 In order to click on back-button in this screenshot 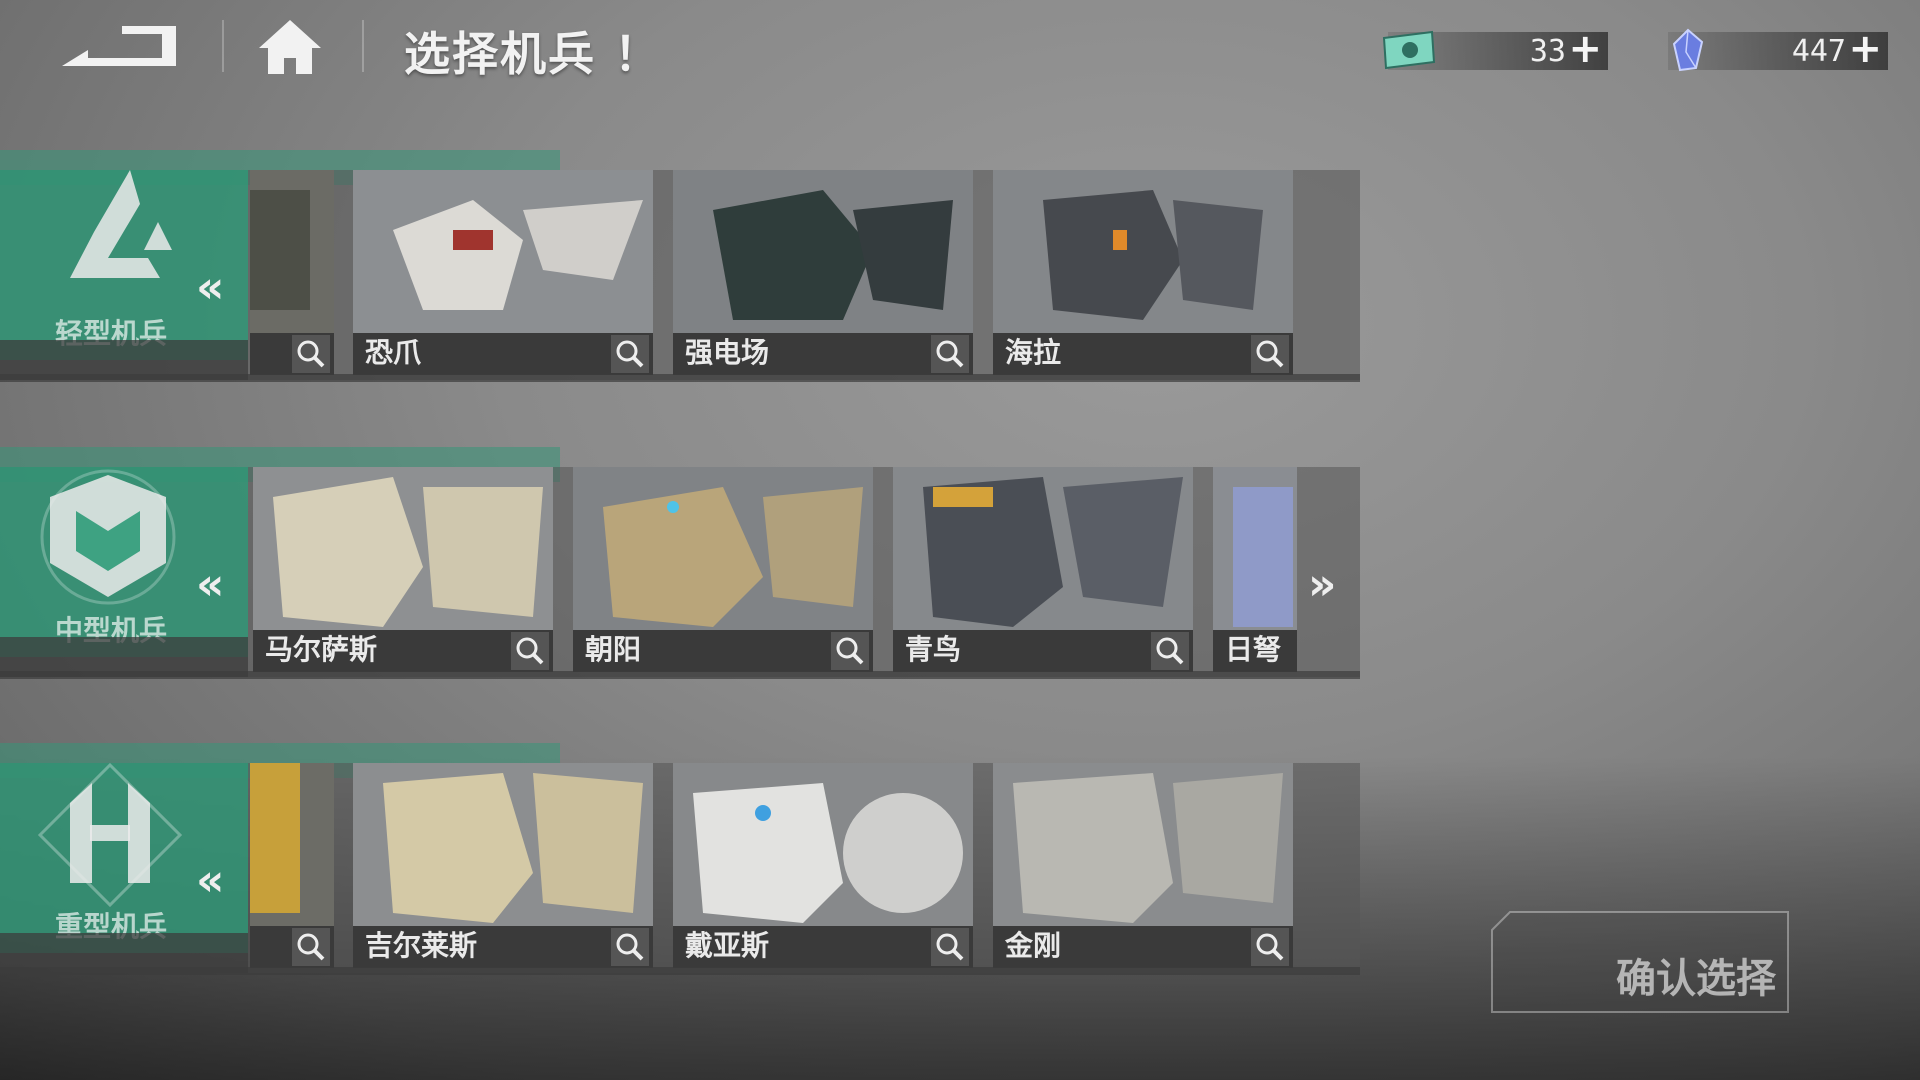, I will do `click(123, 46)`.